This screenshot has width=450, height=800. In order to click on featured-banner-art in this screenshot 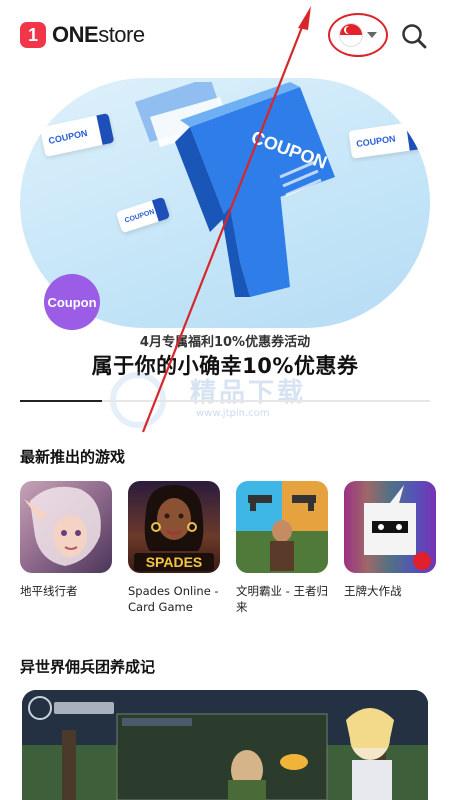, I will do `click(225, 745)`.